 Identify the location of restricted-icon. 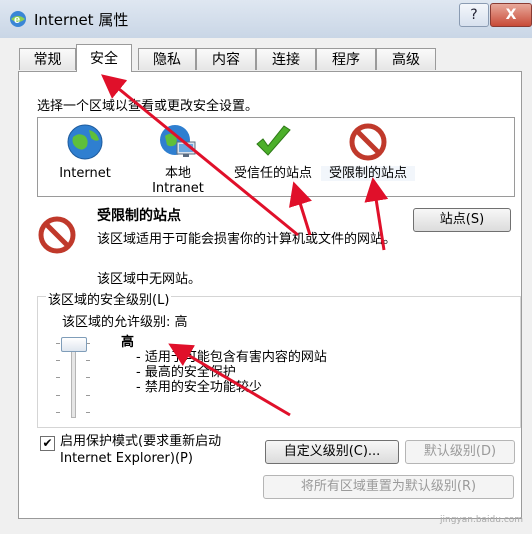
(368, 142).